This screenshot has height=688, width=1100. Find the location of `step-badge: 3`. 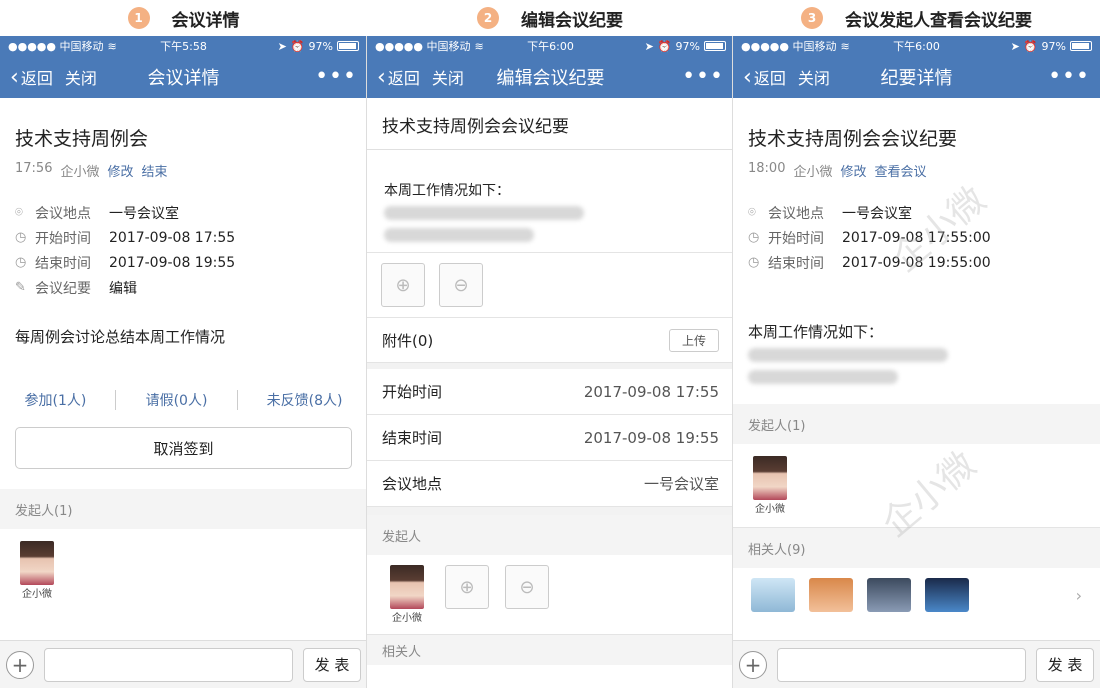

step-badge: 3 is located at coordinates (812, 18).